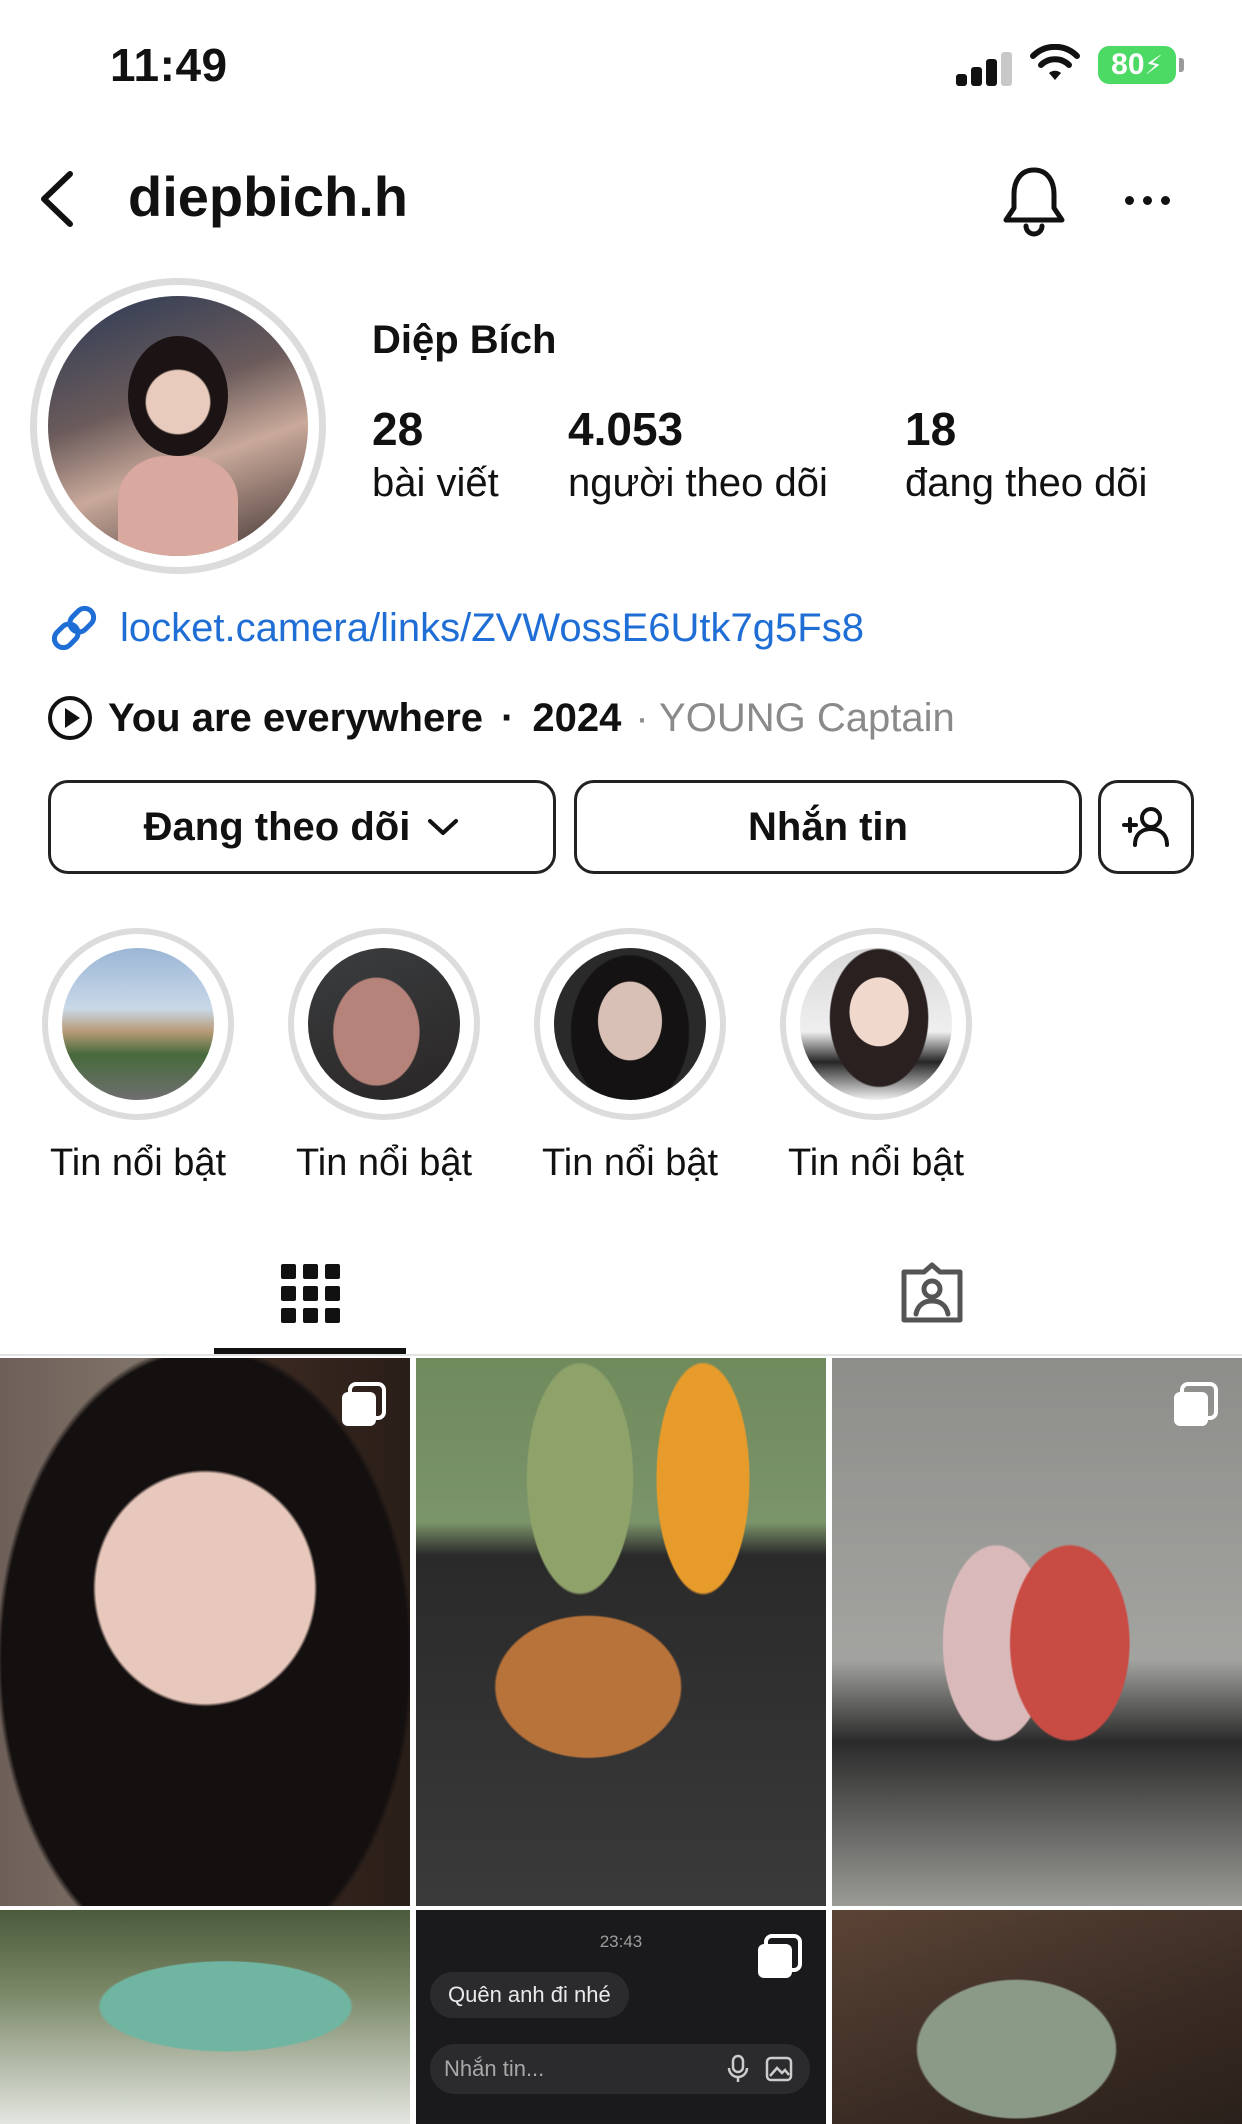 Image resolution: width=1242 pixels, height=2124 pixels. I want to click on highlight-1: Tin nổi bật, so click(138, 1056).